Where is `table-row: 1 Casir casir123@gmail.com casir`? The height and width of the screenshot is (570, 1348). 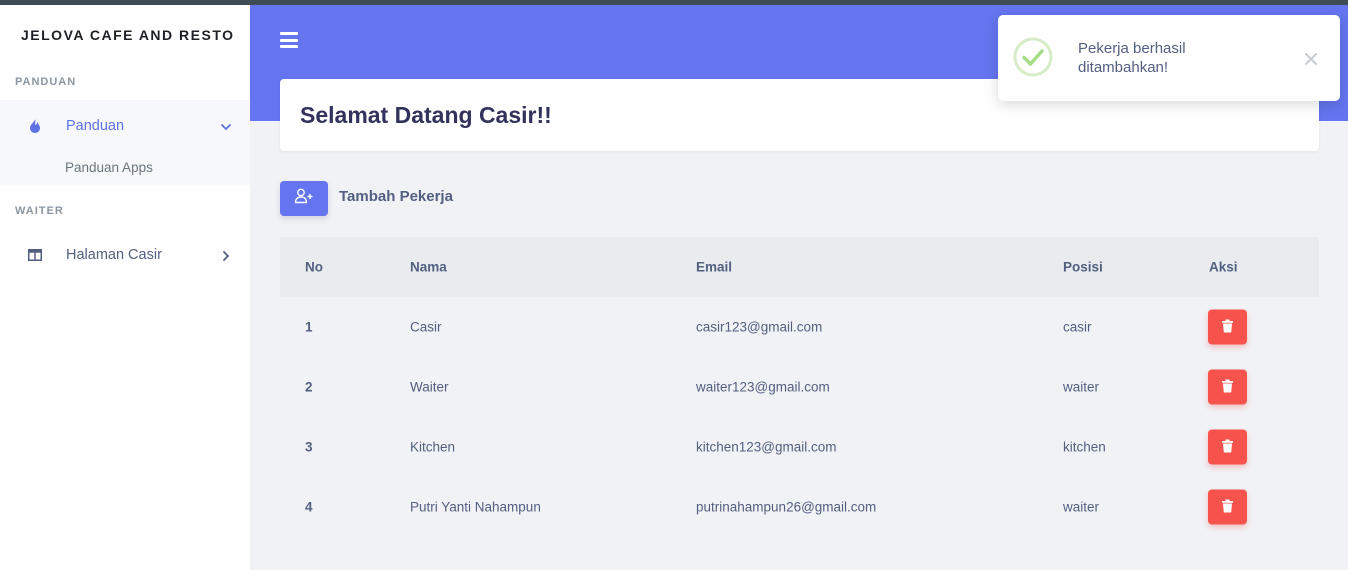
table-row: 1 Casir casir123@gmail.com casir is located at coordinates (799, 327).